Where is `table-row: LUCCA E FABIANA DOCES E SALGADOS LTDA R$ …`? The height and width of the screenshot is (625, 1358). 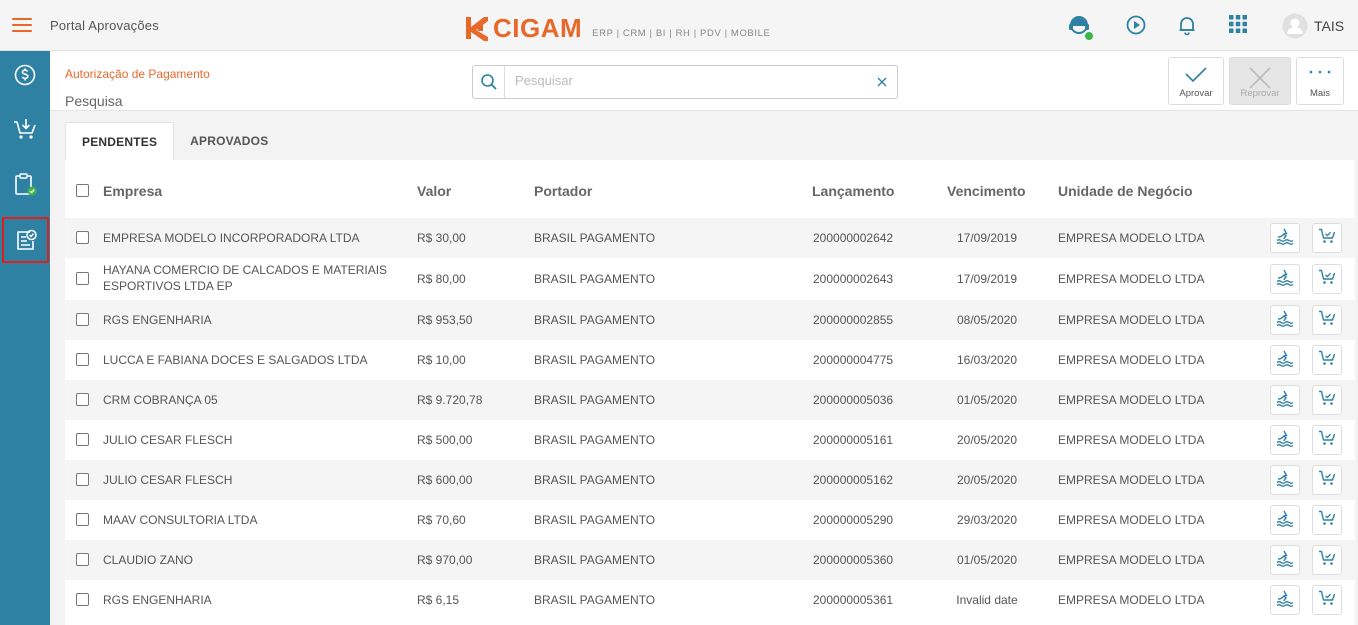
table-row: LUCCA E FABIANA DOCES E SALGADOS LTDA R$ … is located at coordinates (710, 360).